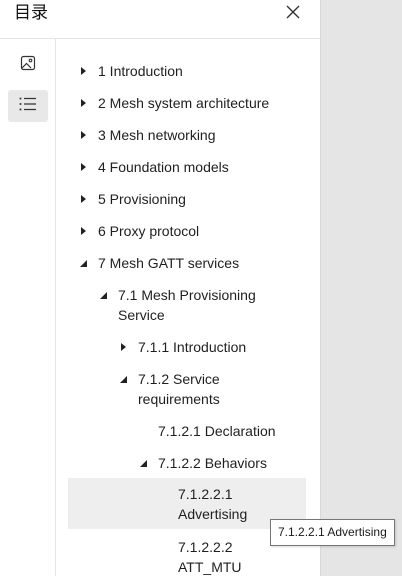  Describe the element at coordinates (160, 19) in the screenshot. I see `panel-header: 目录` at that location.